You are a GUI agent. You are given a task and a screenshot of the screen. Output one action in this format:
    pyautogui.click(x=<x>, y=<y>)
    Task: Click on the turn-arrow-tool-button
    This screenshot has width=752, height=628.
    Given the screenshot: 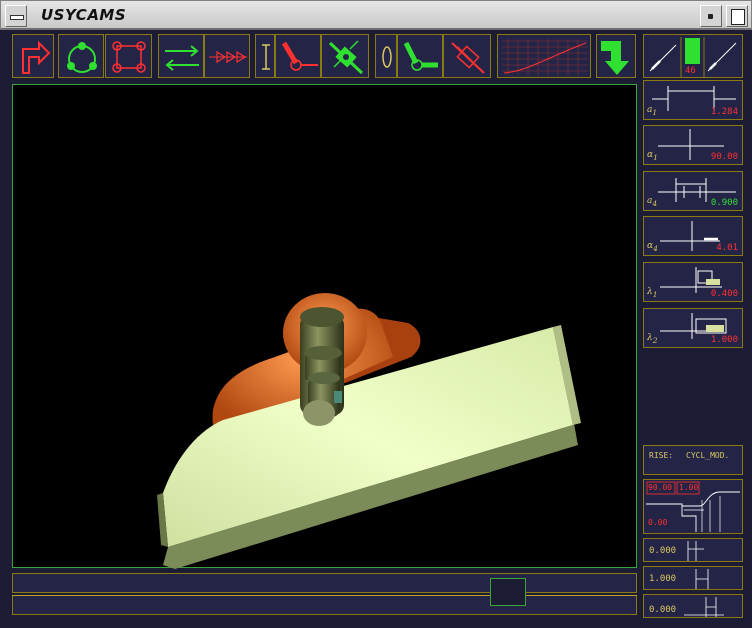 What is the action you would take?
    pyautogui.click(x=33, y=56)
    